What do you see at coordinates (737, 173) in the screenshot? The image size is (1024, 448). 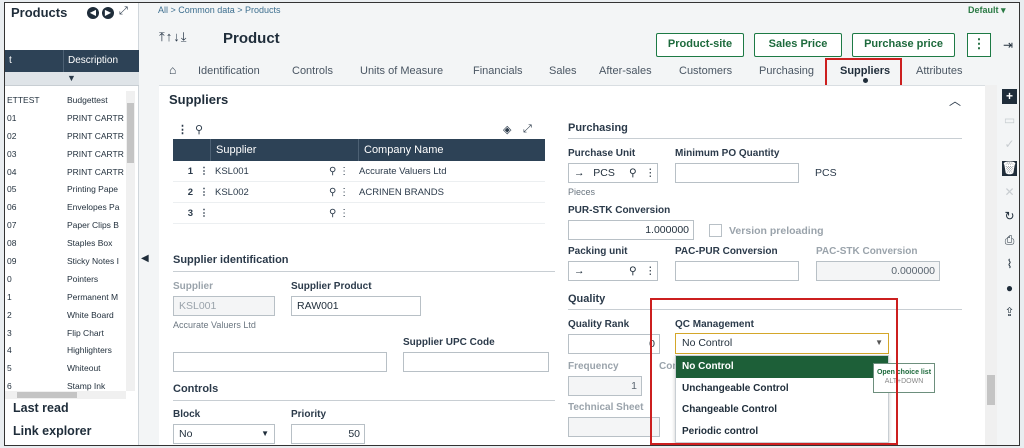 I see `minimum-po-quantity-field` at bounding box center [737, 173].